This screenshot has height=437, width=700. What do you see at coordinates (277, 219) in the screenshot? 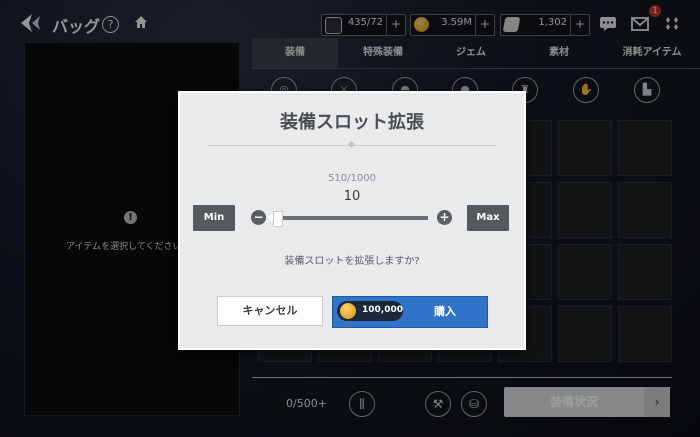
I see `slider-thumb` at bounding box center [277, 219].